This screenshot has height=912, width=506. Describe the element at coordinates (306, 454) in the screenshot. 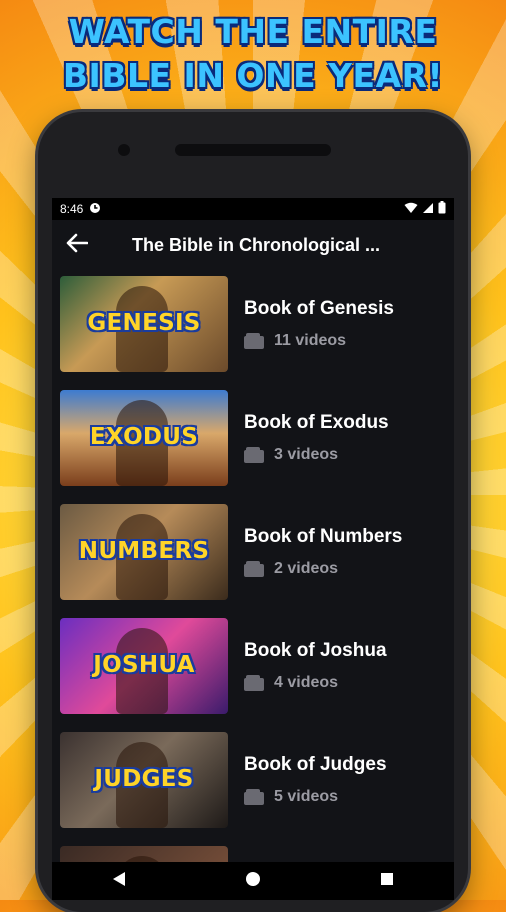

I see `video-count-text: 3 videos` at that location.